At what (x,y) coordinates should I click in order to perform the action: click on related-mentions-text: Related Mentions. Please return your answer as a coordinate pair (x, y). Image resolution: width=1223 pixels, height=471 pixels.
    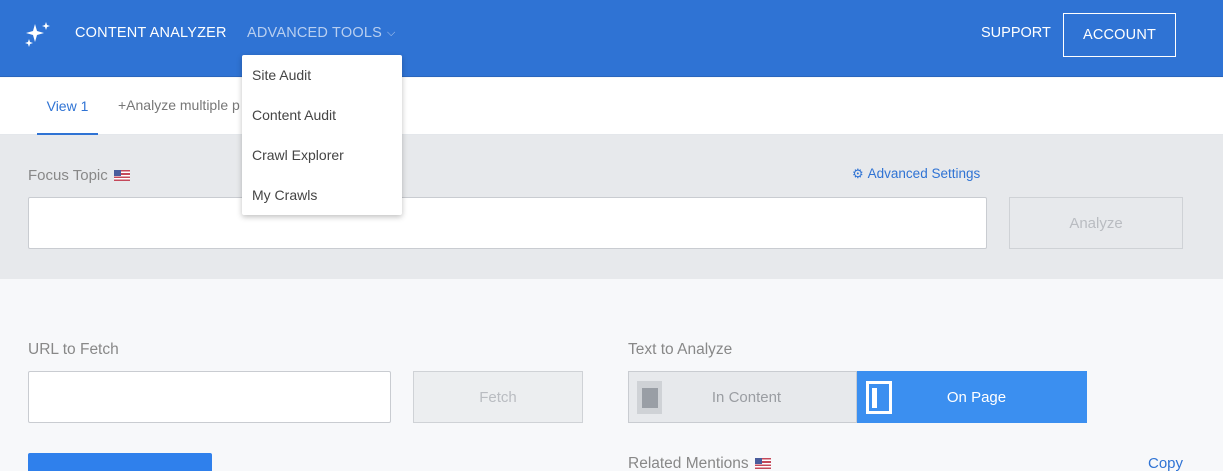
    Looking at the image, I should click on (688, 463).